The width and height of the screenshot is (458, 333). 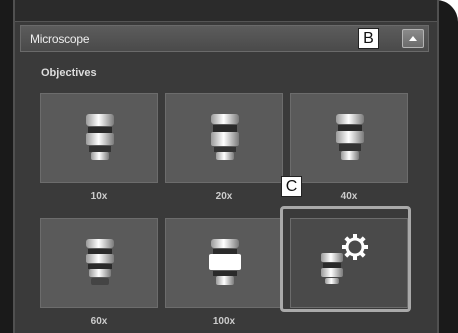 What do you see at coordinates (60, 39) in the screenshot?
I see `section-title: Microscope` at bounding box center [60, 39].